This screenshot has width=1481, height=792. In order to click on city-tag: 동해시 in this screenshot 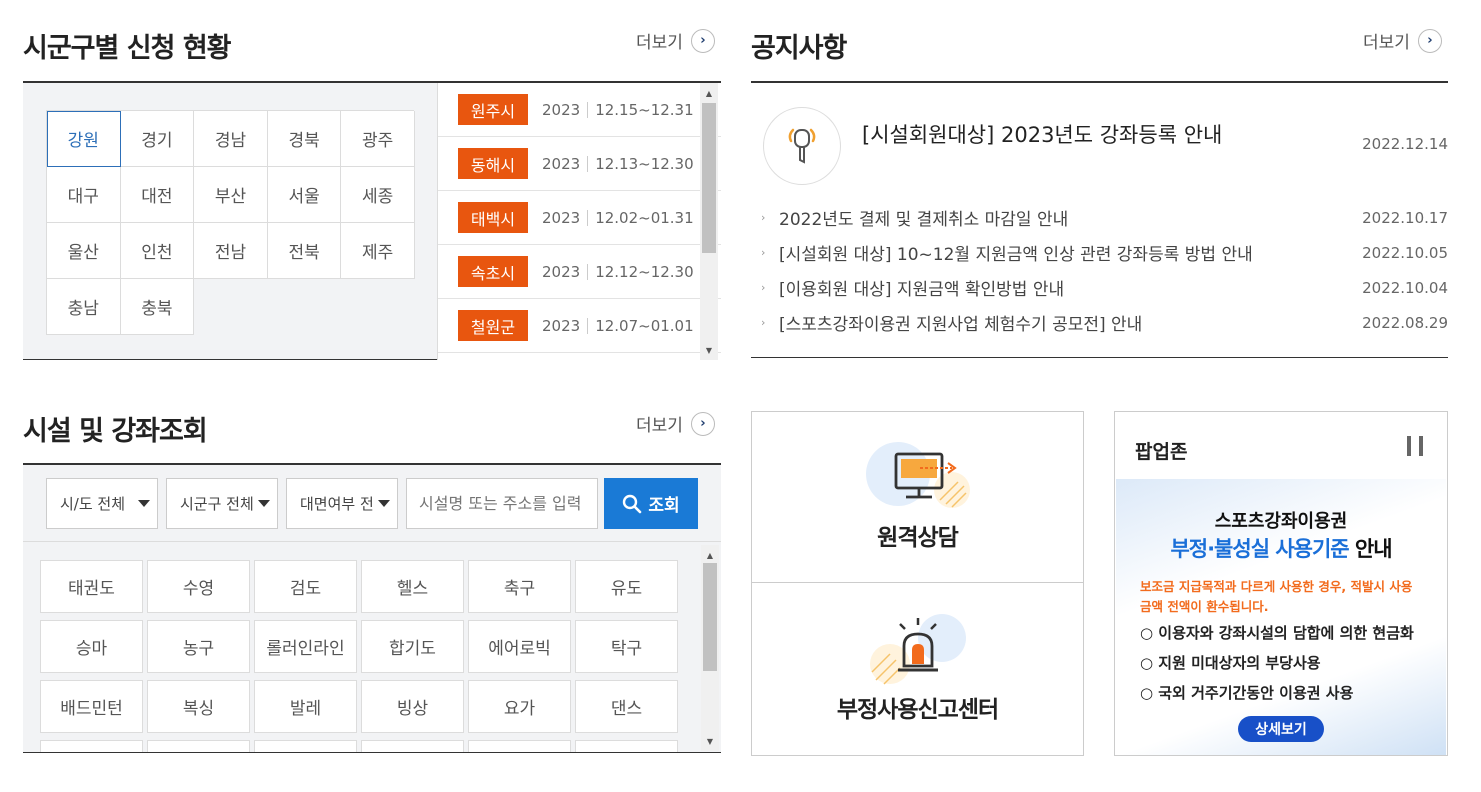, I will do `click(493, 163)`.